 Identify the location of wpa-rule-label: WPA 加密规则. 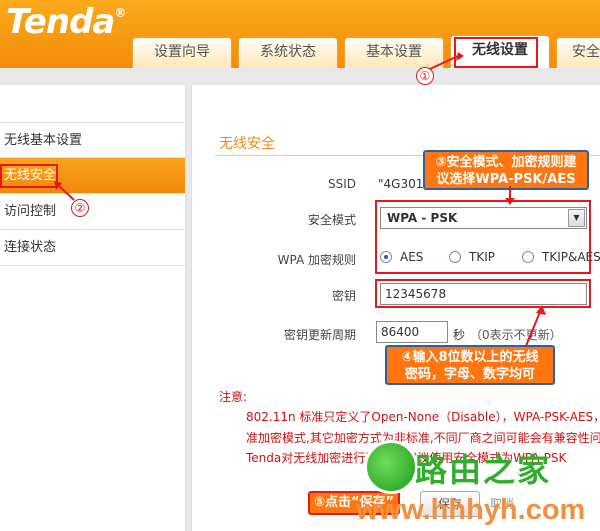
(316, 260).